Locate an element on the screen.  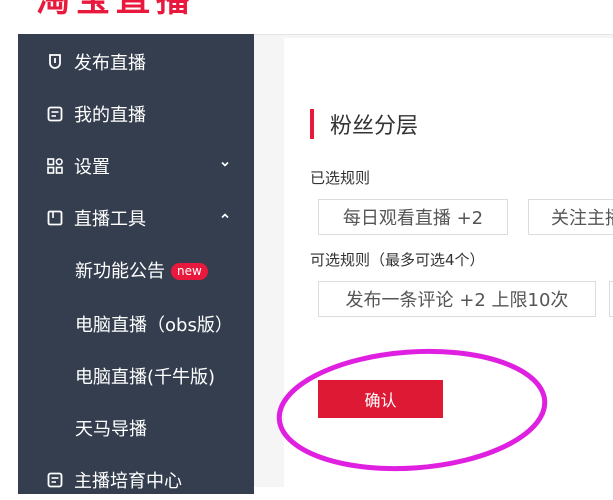
brand-logo: 淘宝直播 is located at coordinates (116, 10).